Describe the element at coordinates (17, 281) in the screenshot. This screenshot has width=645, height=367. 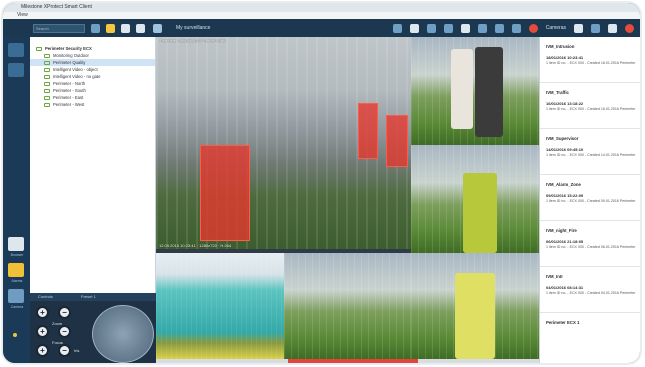
I see `rail-label-alarms: Alarms` at that location.